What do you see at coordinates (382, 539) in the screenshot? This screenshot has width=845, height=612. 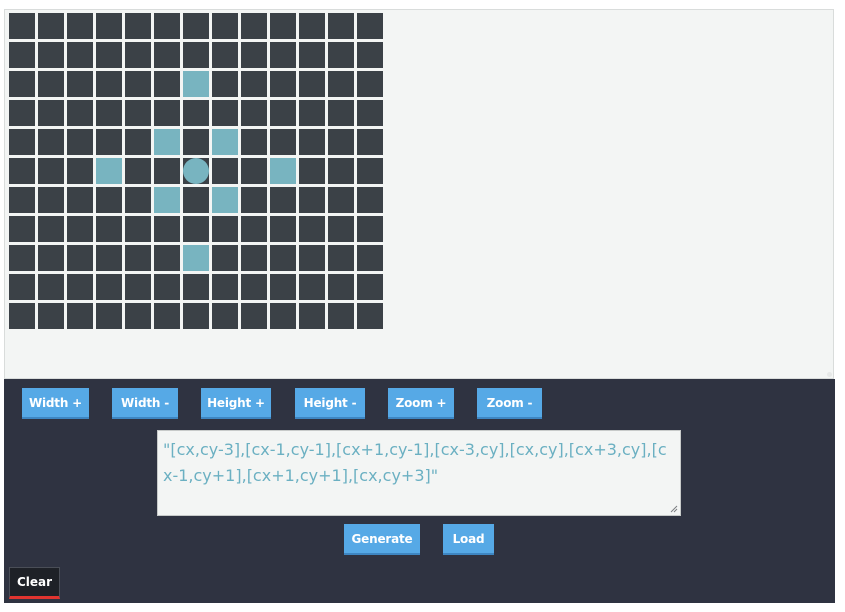 I see `generate-button: Generate` at bounding box center [382, 539].